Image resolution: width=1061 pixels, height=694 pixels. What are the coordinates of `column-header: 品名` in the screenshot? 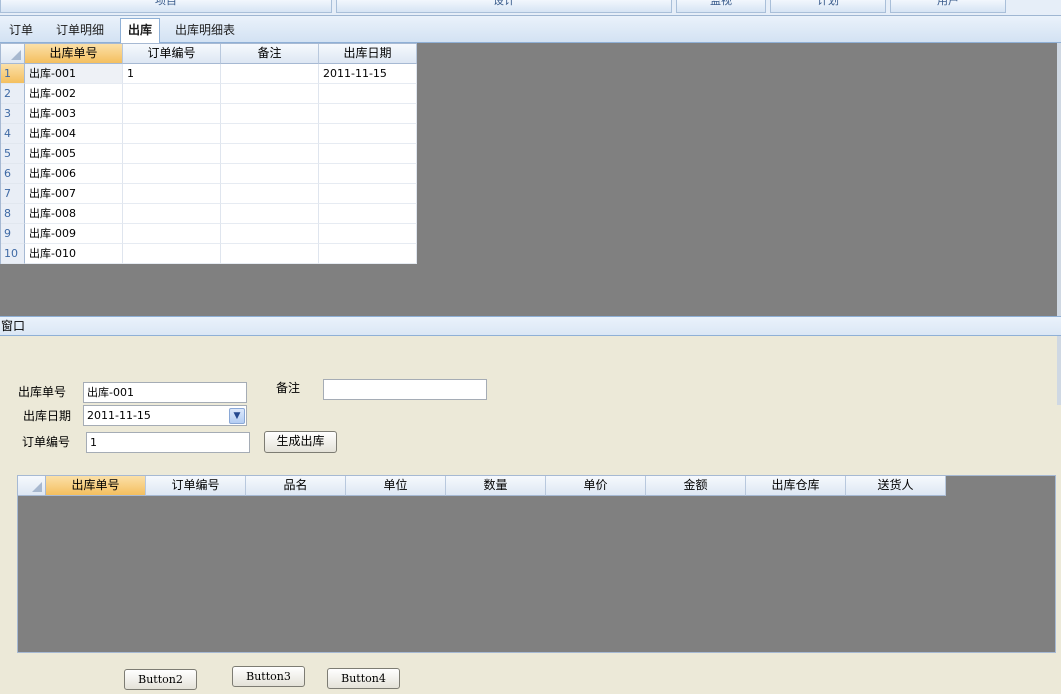 It's located at (296, 486).